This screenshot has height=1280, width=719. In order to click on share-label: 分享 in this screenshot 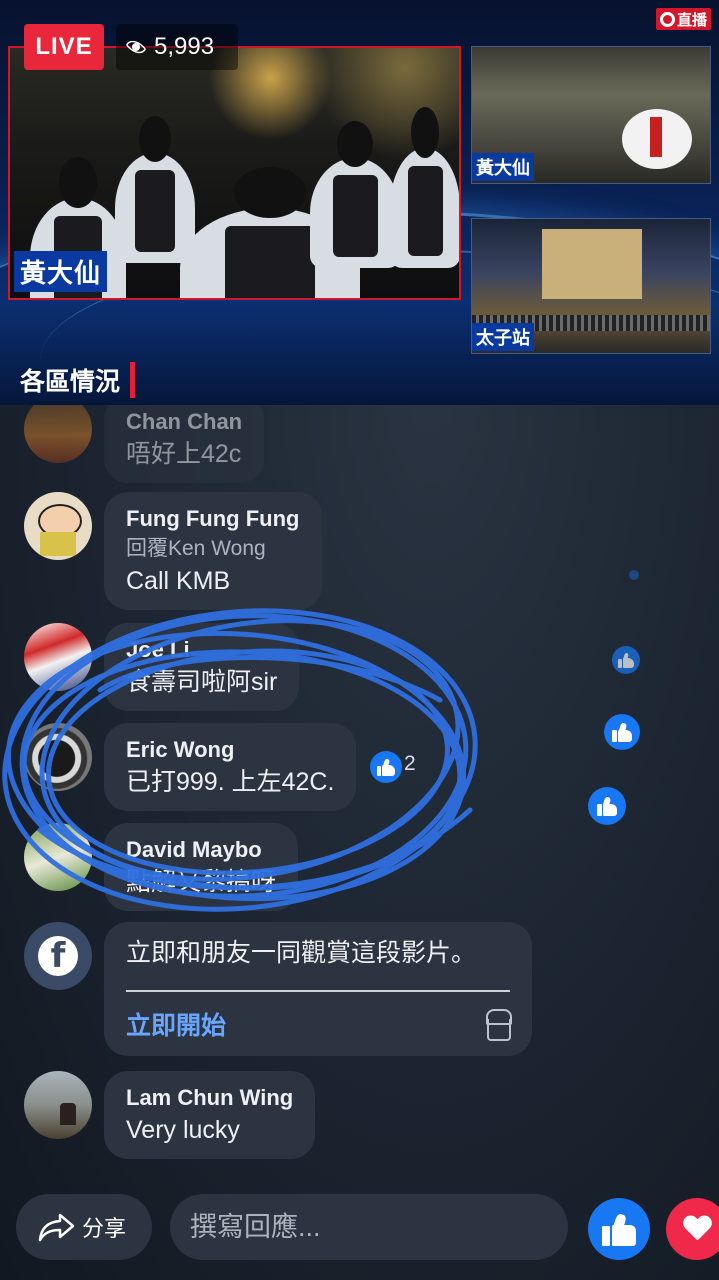, I will do `click(104, 1228)`.